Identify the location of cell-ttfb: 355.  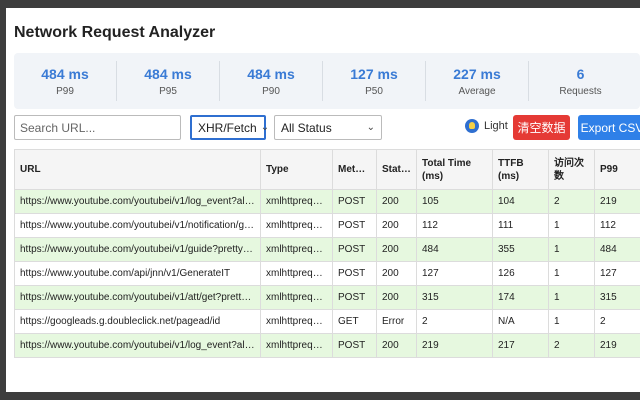
(520, 249).